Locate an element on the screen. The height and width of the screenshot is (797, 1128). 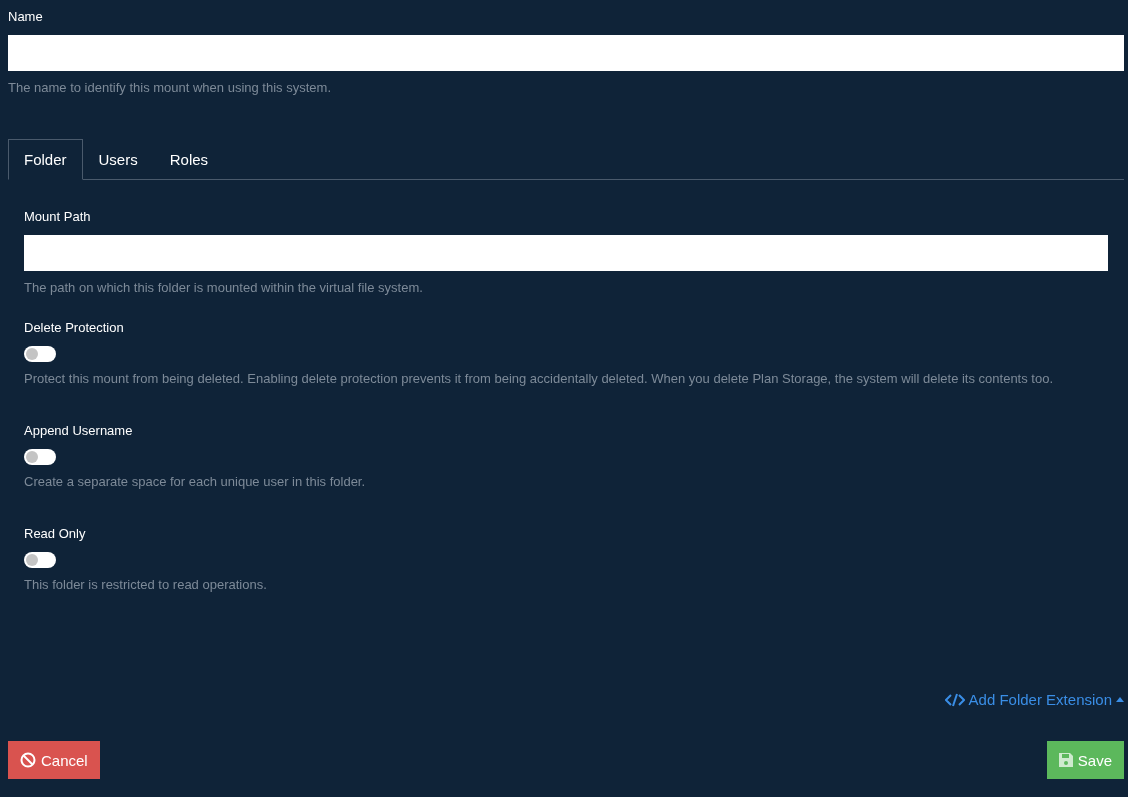
help-text: This folder is restricted to read operations. is located at coordinates (146, 585).